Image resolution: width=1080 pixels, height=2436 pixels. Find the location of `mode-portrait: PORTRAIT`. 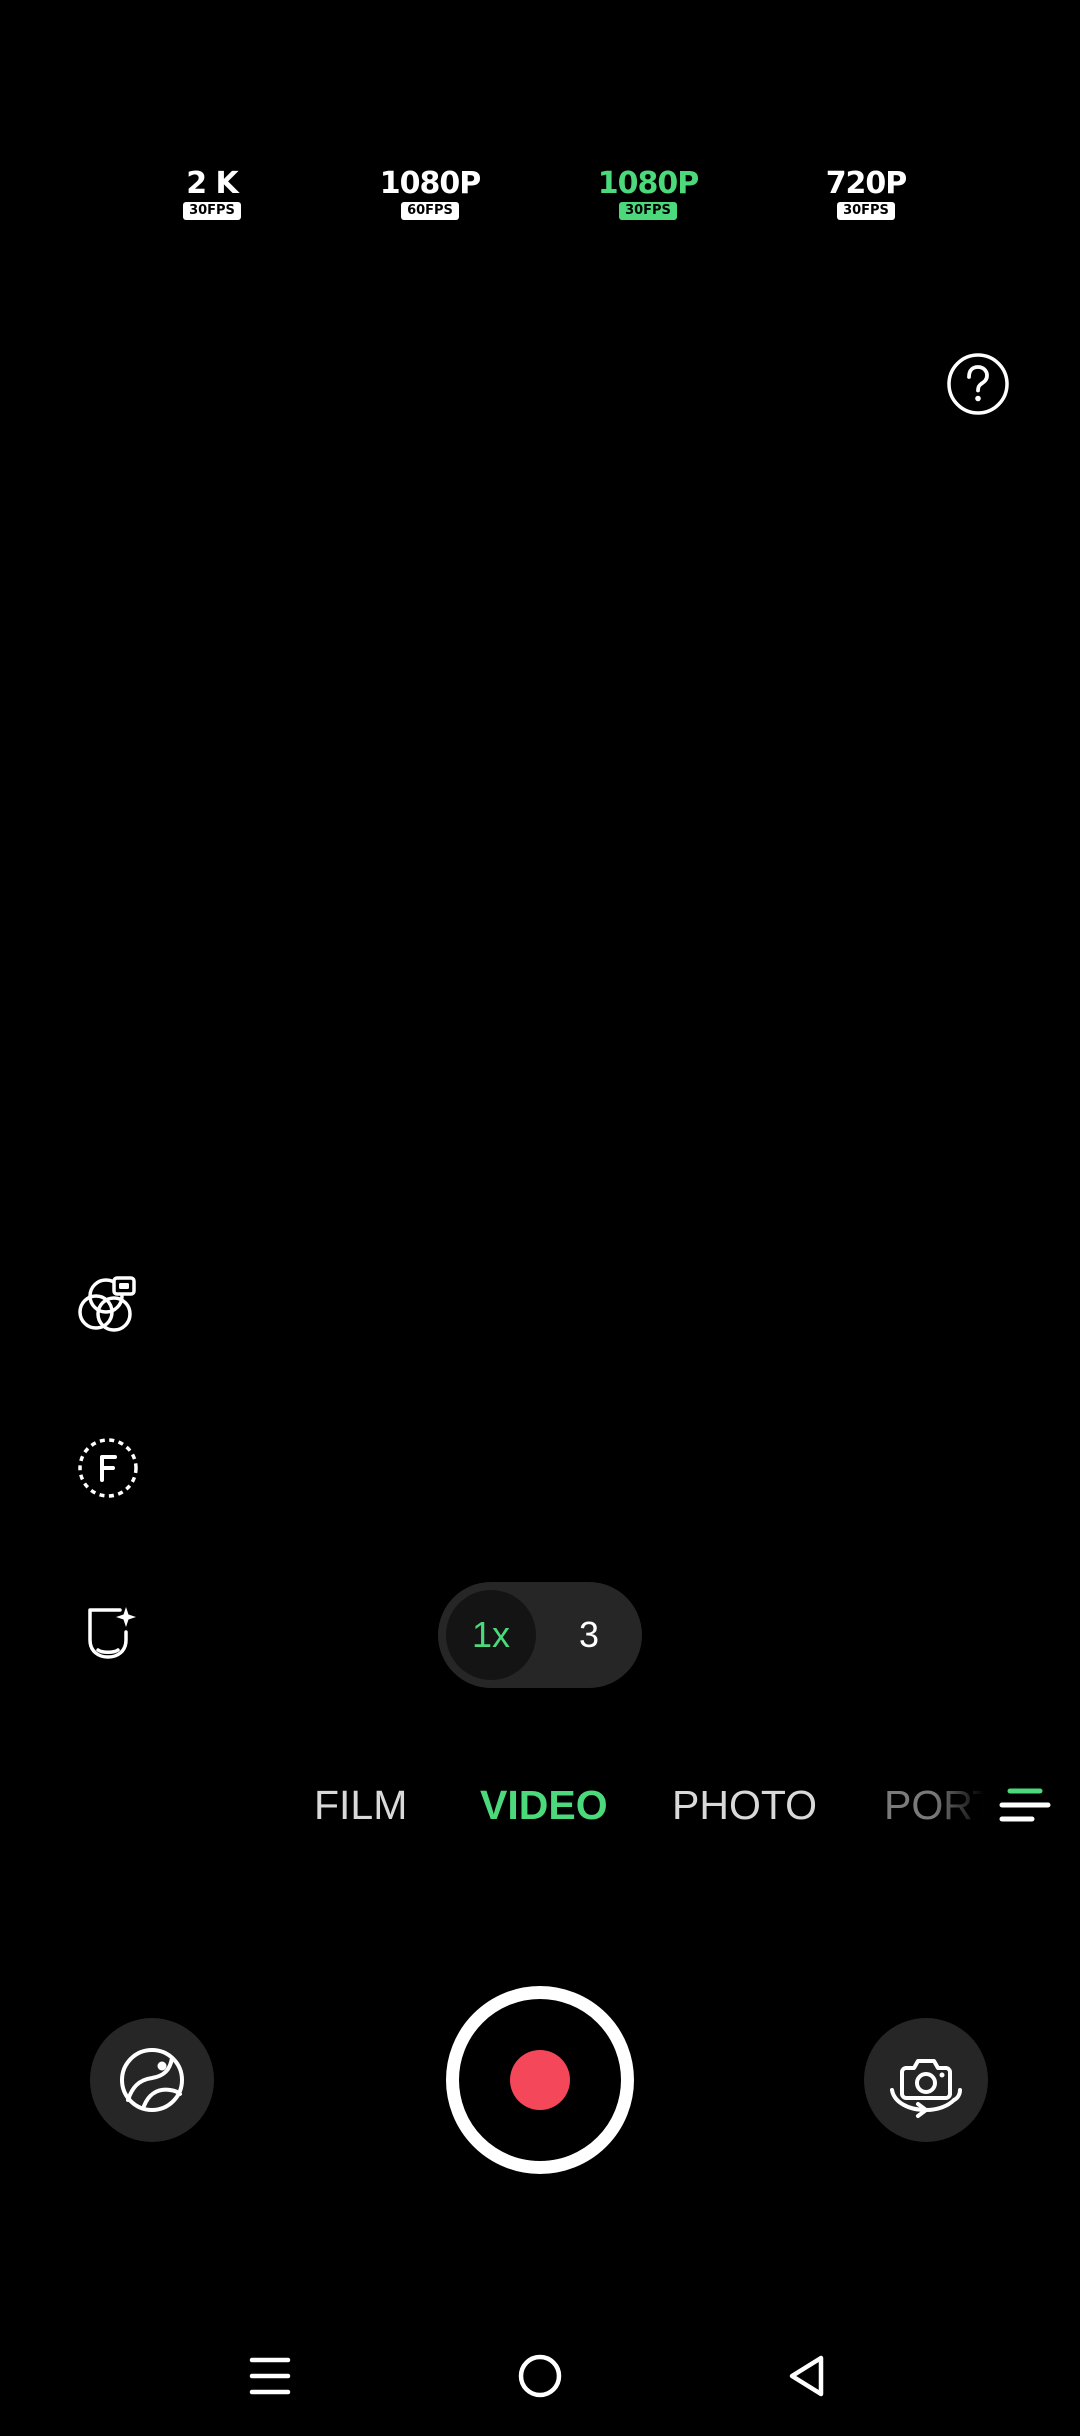

mode-portrait: PORTRAIT is located at coordinates (934, 1805).